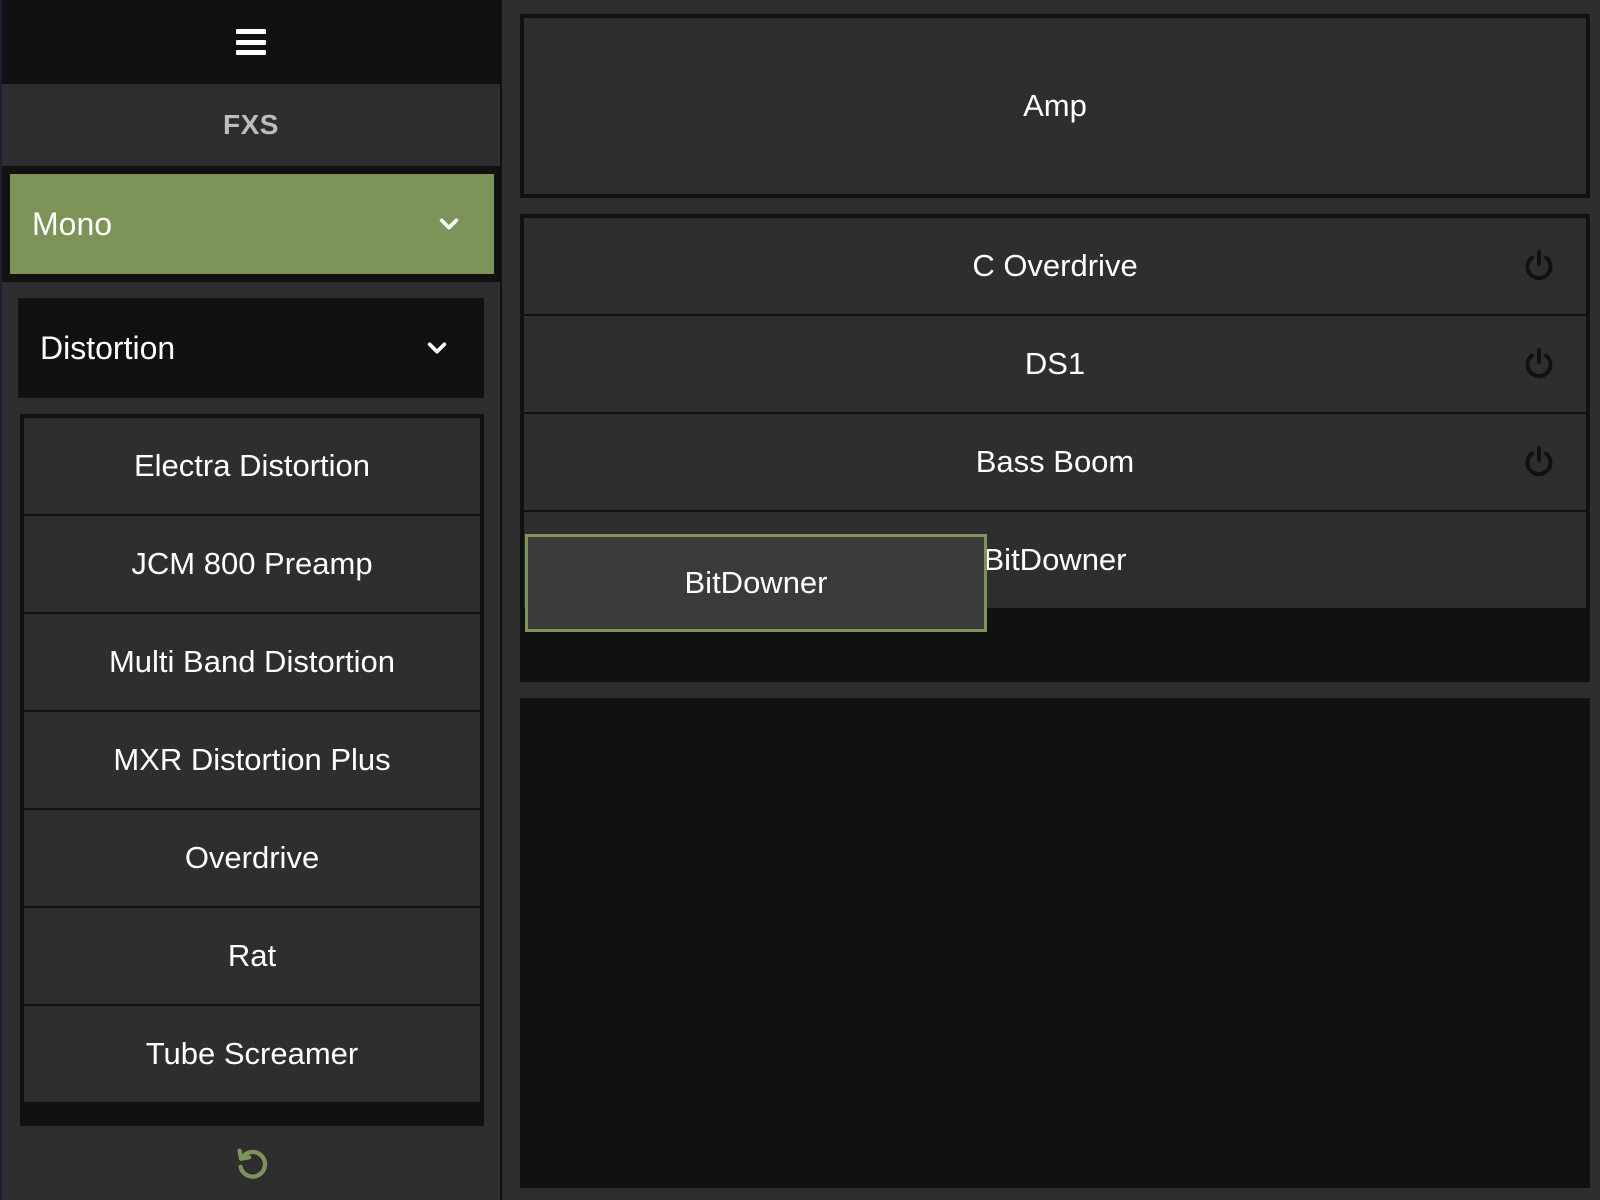 The image size is (1600, 1200). I want to click on chain-item: C Overdrive, so click(1055, 266).